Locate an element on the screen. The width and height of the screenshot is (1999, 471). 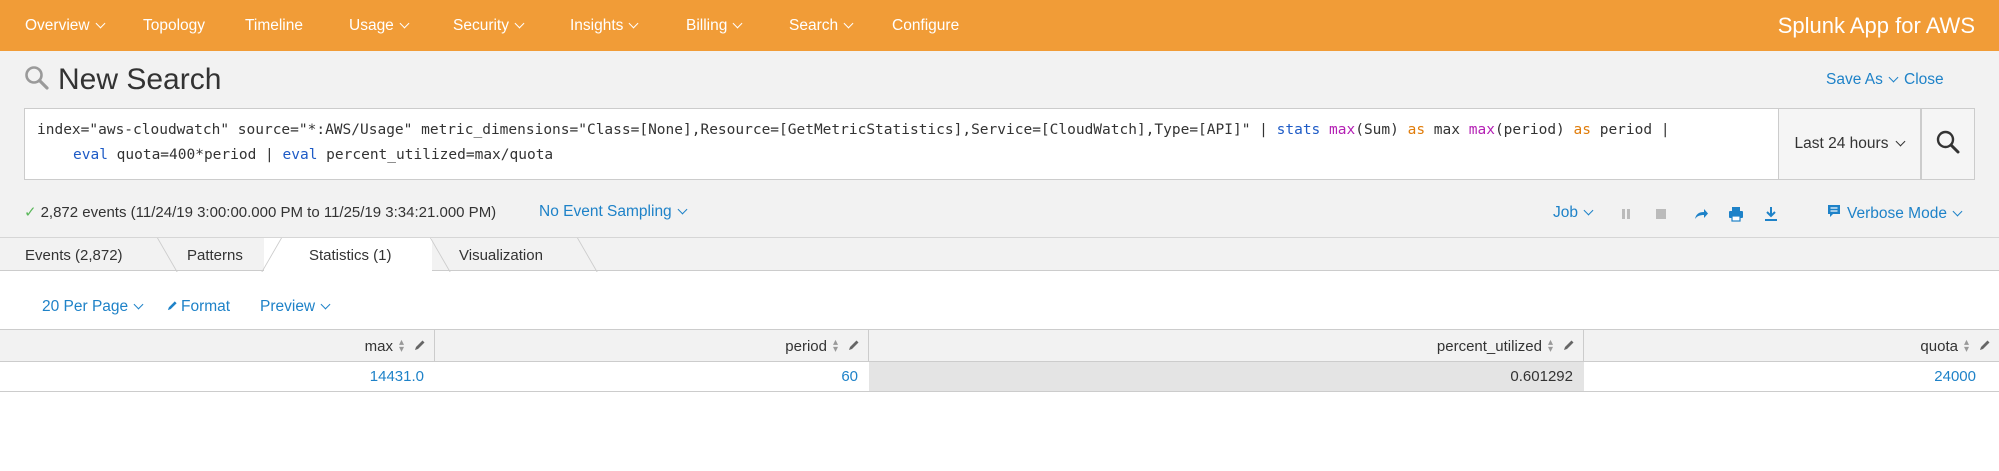
tab-visualization-label: Visualization is located at coordinates (501, 255).